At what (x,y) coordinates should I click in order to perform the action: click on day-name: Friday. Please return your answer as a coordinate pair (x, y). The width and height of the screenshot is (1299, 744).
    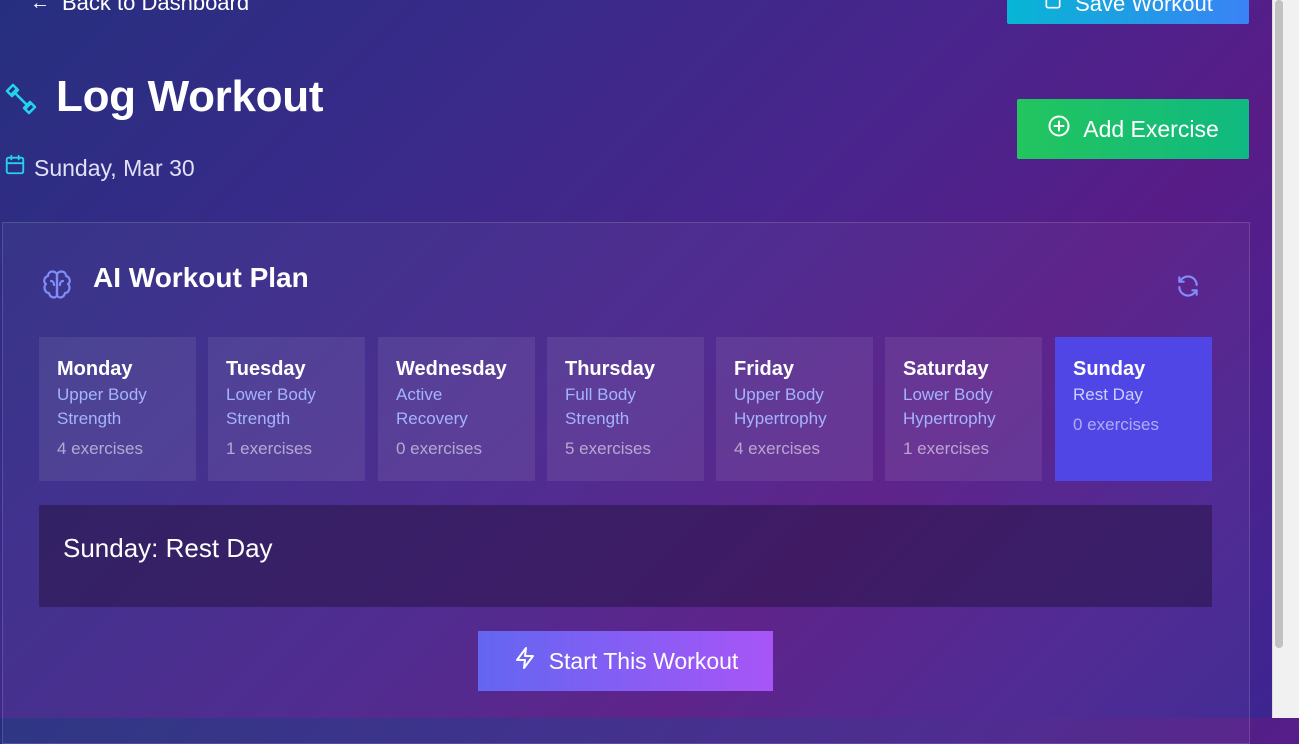
    Looking at the image, I should click on (764, 369).